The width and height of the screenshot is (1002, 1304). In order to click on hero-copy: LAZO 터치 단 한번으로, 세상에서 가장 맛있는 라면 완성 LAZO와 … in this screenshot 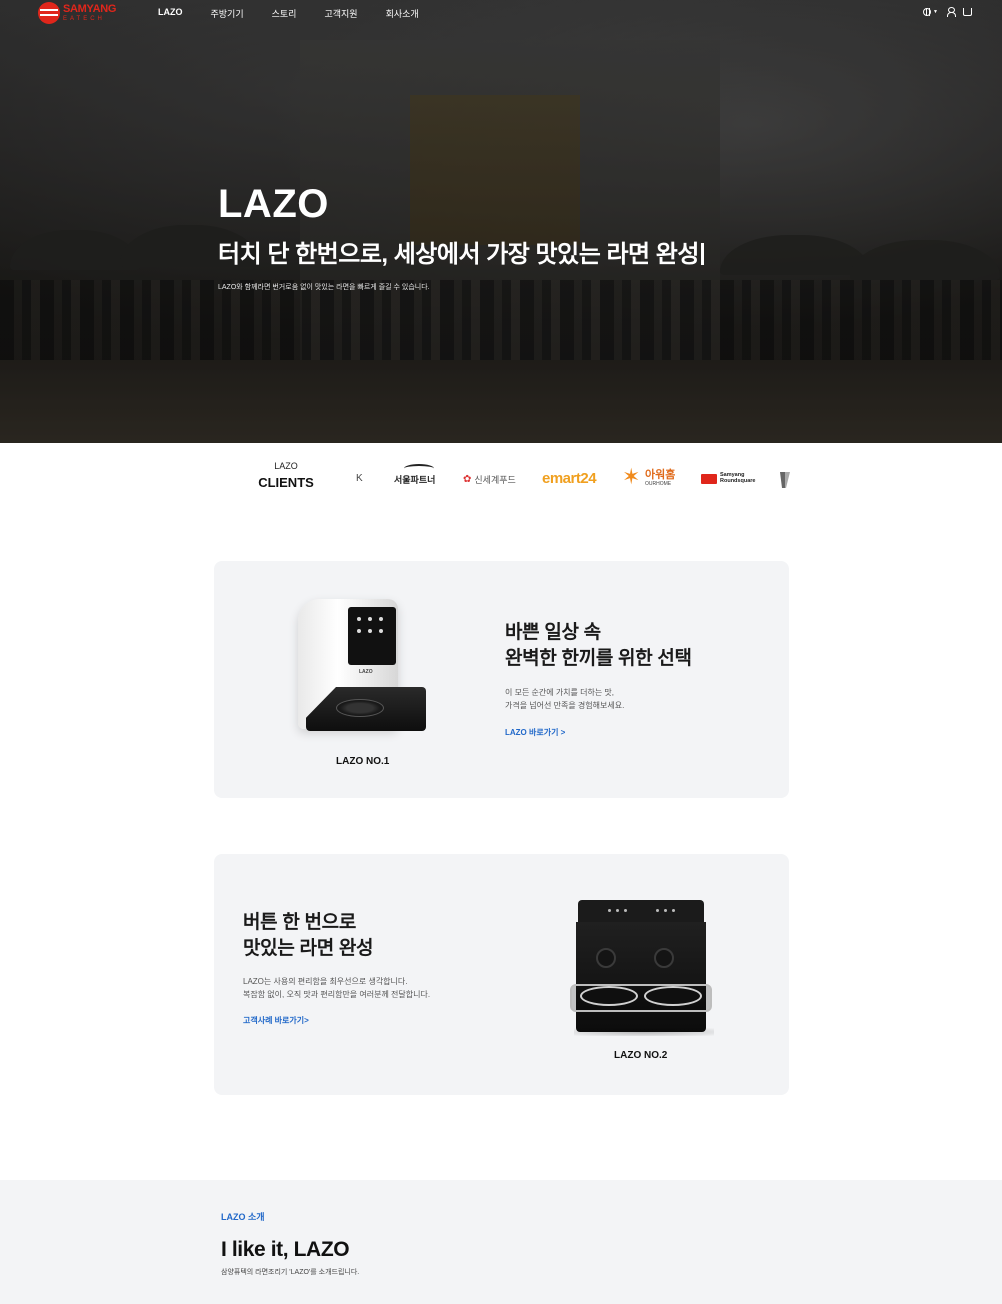, I will do `click(461, 236)`.